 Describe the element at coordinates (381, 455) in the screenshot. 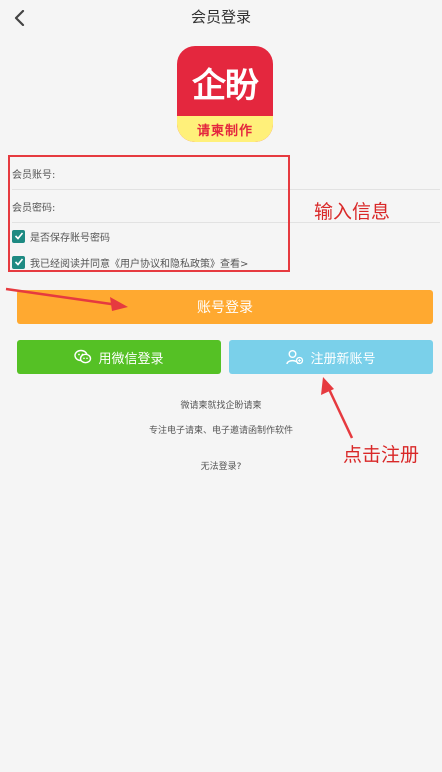

I see `annotation-click-register: 点击注册` at that location.